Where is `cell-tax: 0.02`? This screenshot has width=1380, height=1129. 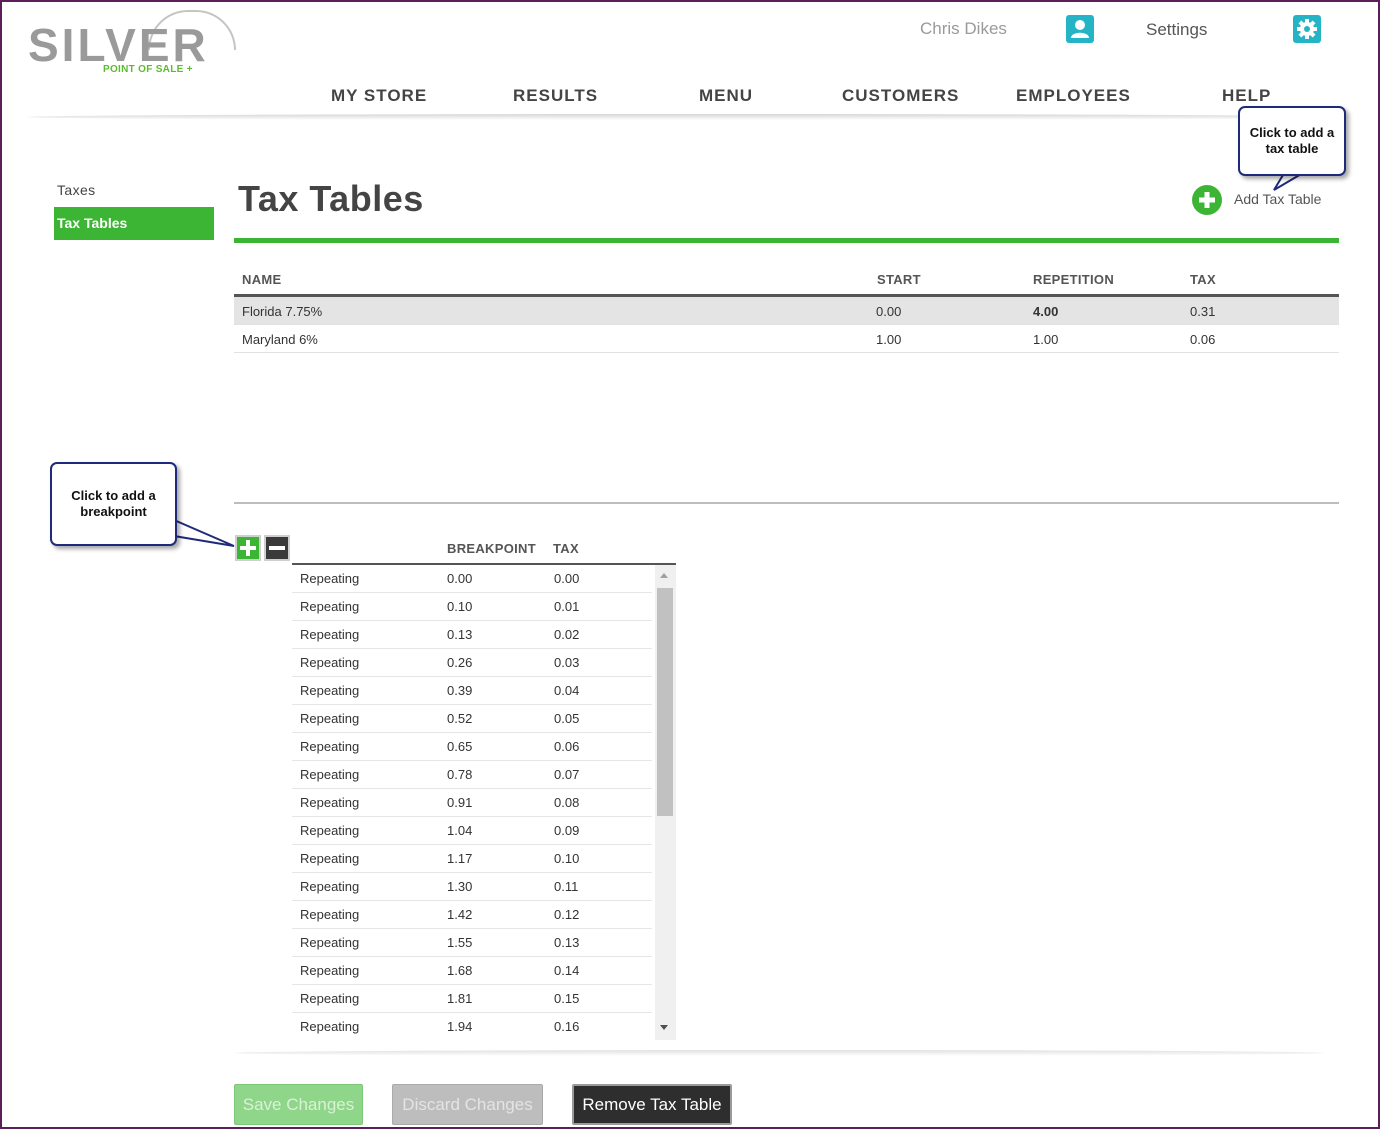
cell-tax: 0.02 is located at coordinates (567, 634).